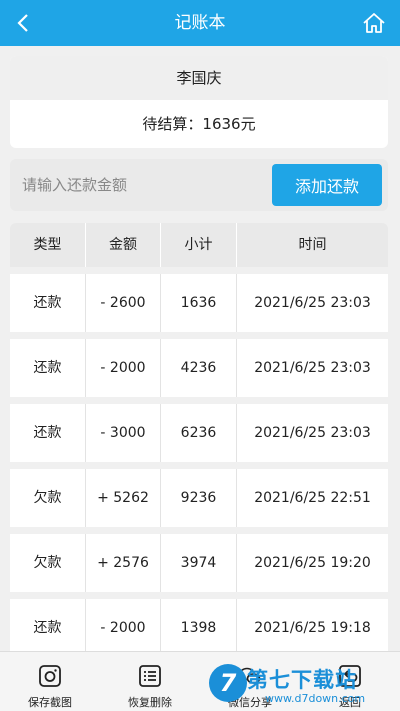 The image size is (400, 711). Describe the element at coordinates (312, 245) in the screenshot. I see `column-header-time: 时间` at that location.